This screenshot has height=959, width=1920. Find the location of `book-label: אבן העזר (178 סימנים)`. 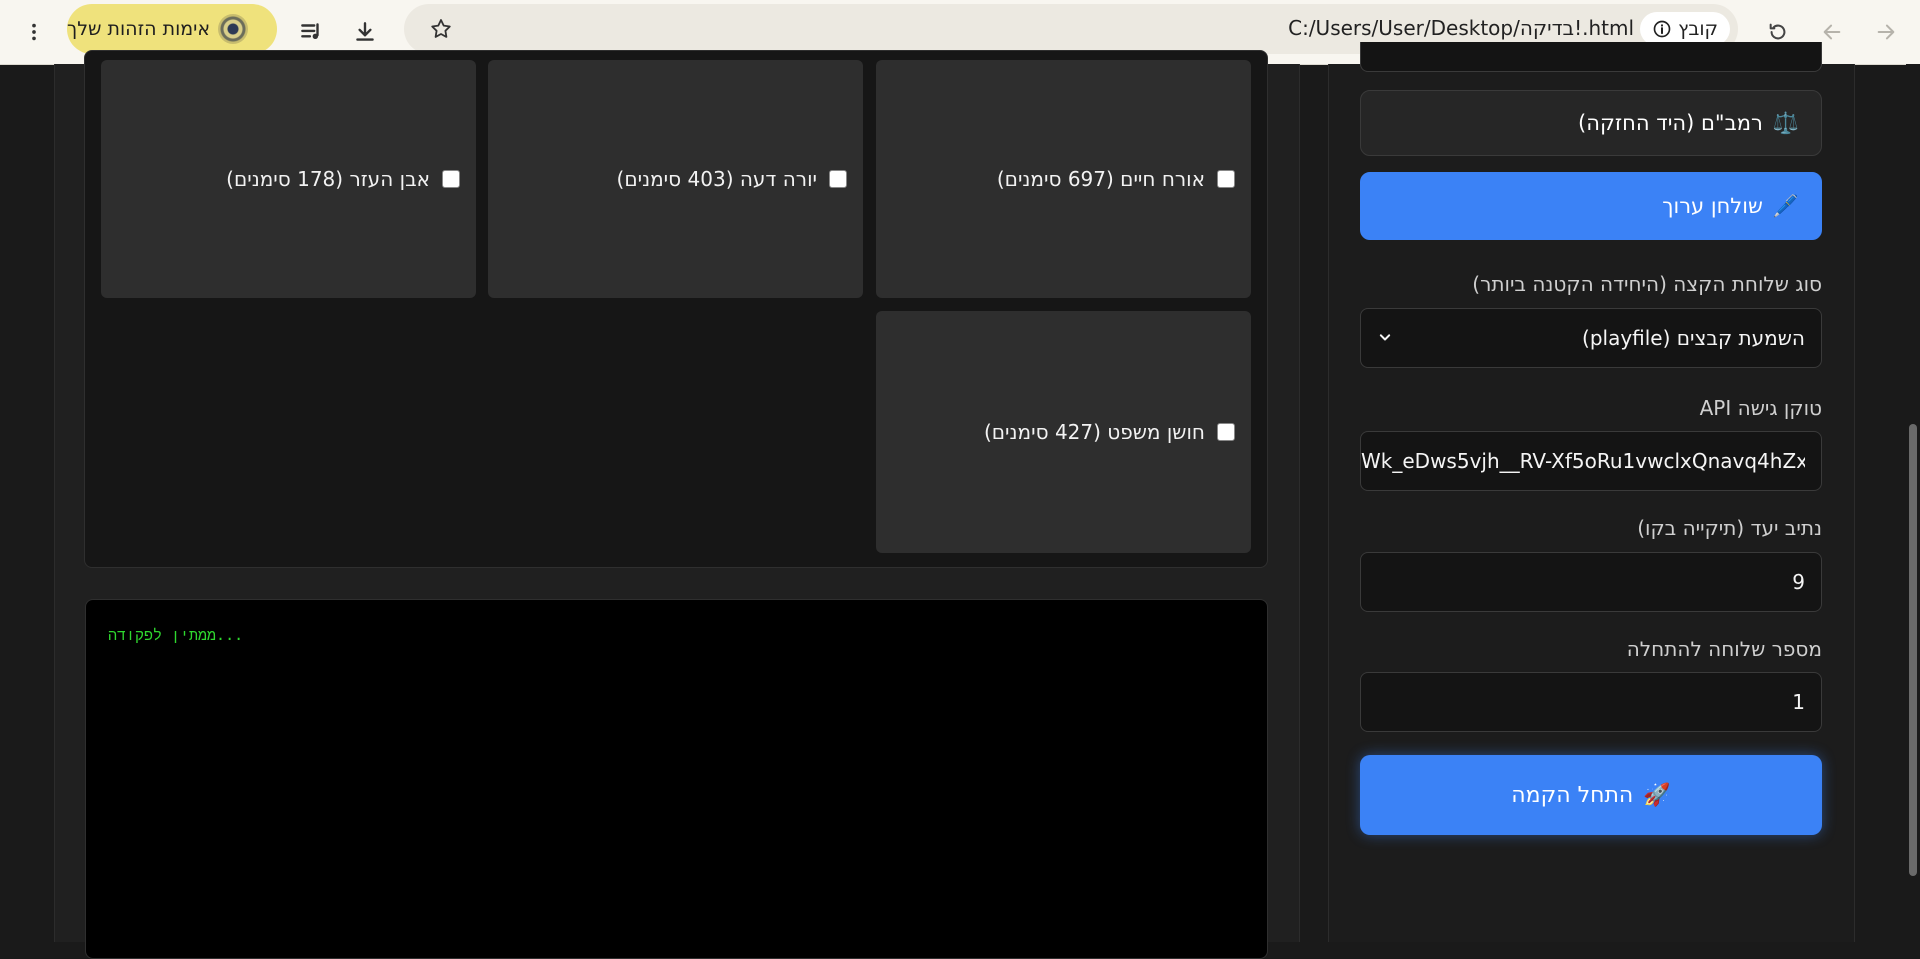

book-label: אבן העזר (178 סימנים) is located at coordinates (328, 179).